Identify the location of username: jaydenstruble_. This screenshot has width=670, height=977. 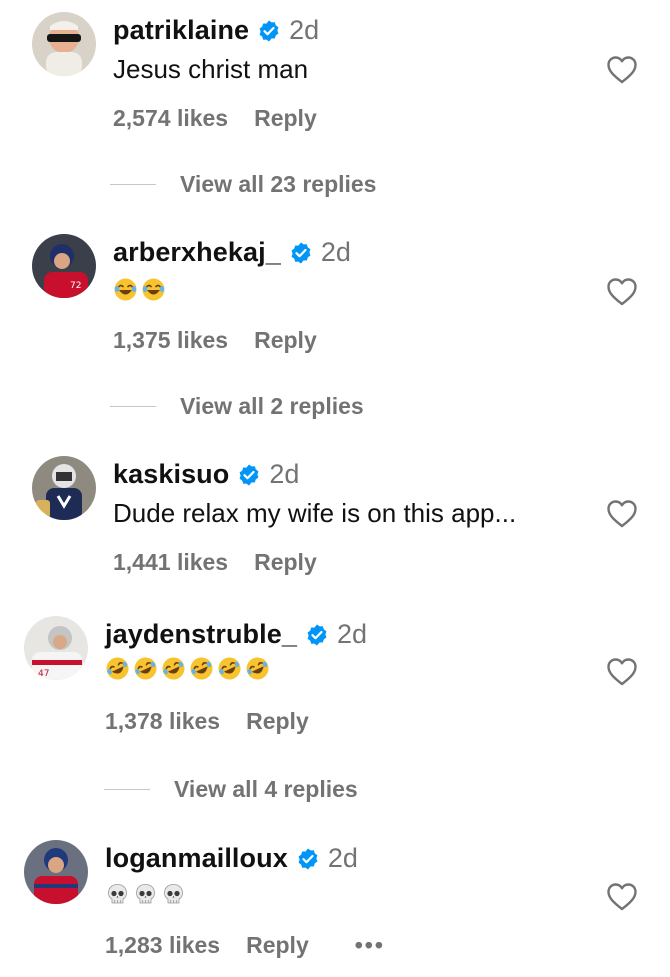
(201, 634).